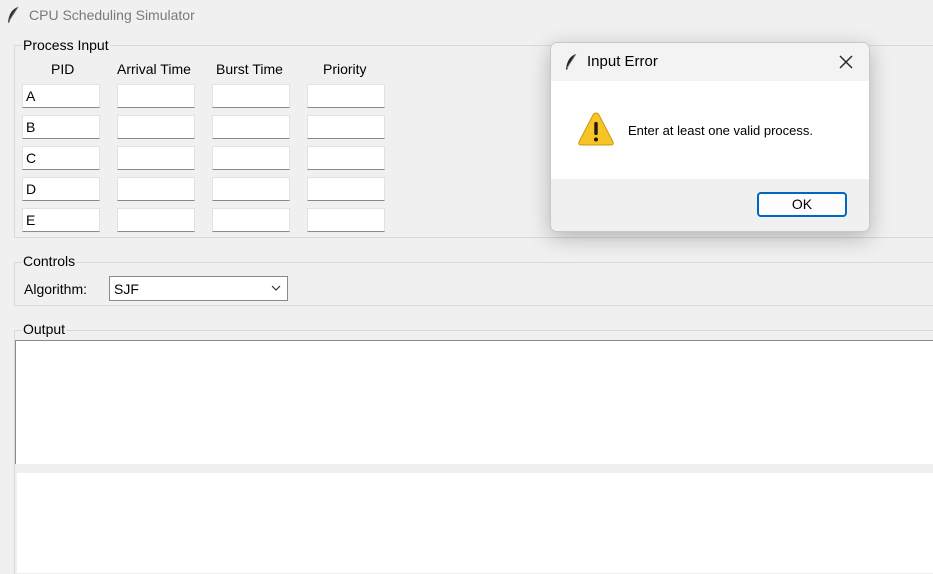 The height and width of the screenshot is (574, 933). What do you see at coordinates (66, 45) in the screenshot?
I see `process-input-label: Process Input` at bounding box center [66, 45].